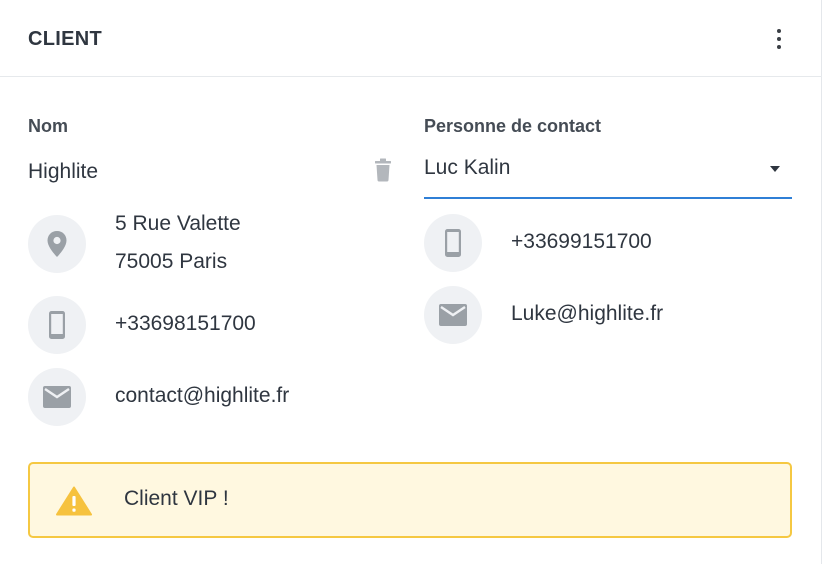 The width and height of the screenshot is (824, 564). Describe the element at coordinates (185, 324) in the screenshot. I see `client-phone: +33698151700` at that location.